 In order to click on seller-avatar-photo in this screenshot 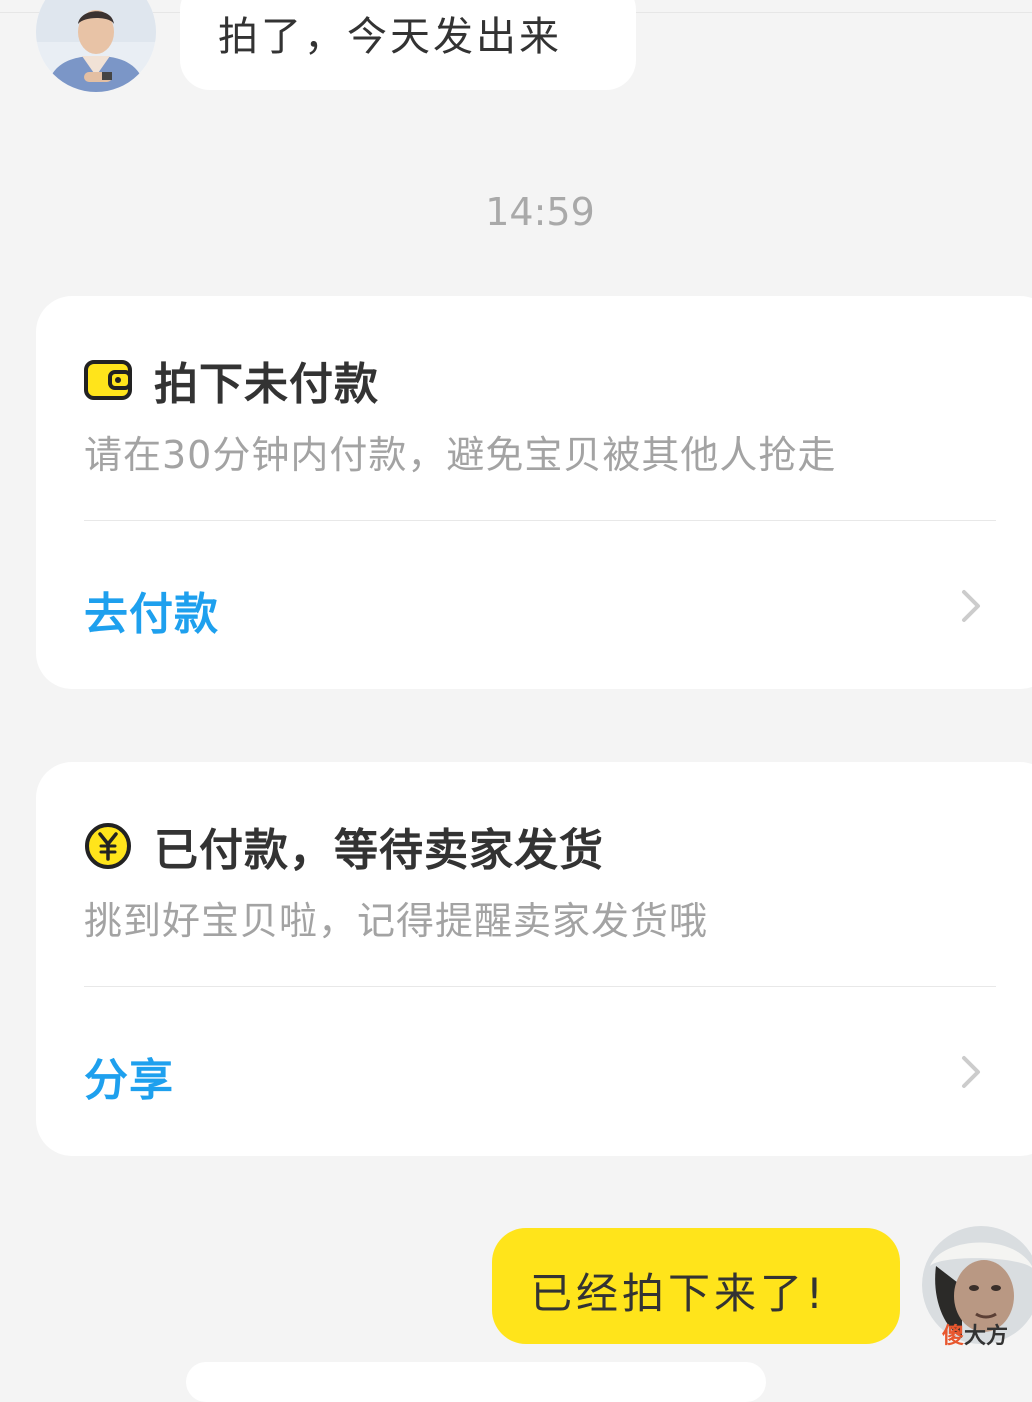, I will do `click(96, 46)`.